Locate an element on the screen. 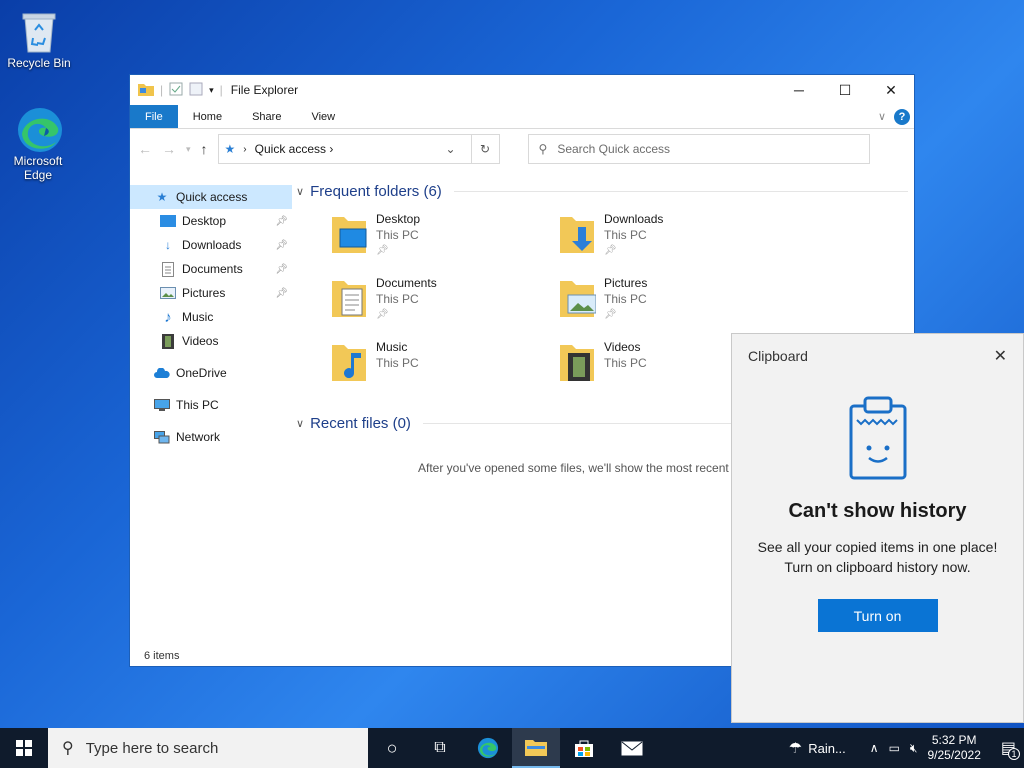  film-strip-icon is located at coordinates (168, 341).